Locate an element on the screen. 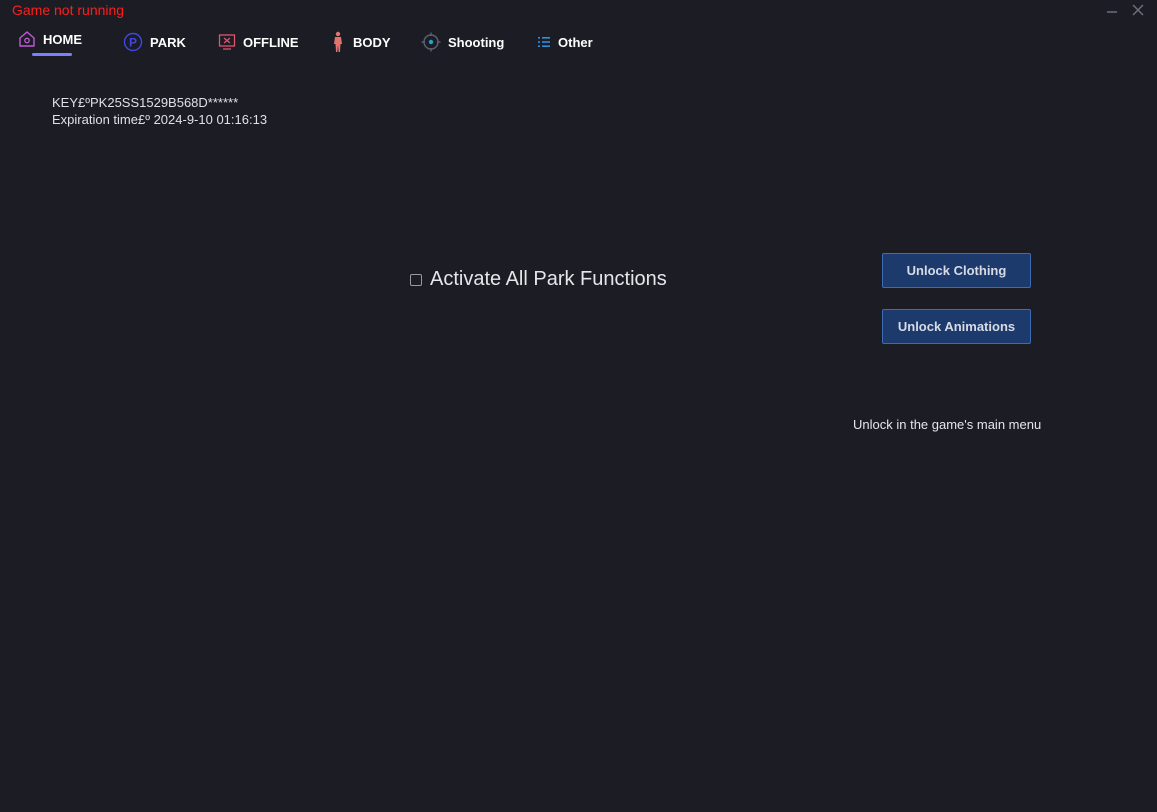 Image resolution: width=1157 pixels, height=812 pixels. unlock-clothing-button: Unlock Clothing is located at coordinates (956, 270).